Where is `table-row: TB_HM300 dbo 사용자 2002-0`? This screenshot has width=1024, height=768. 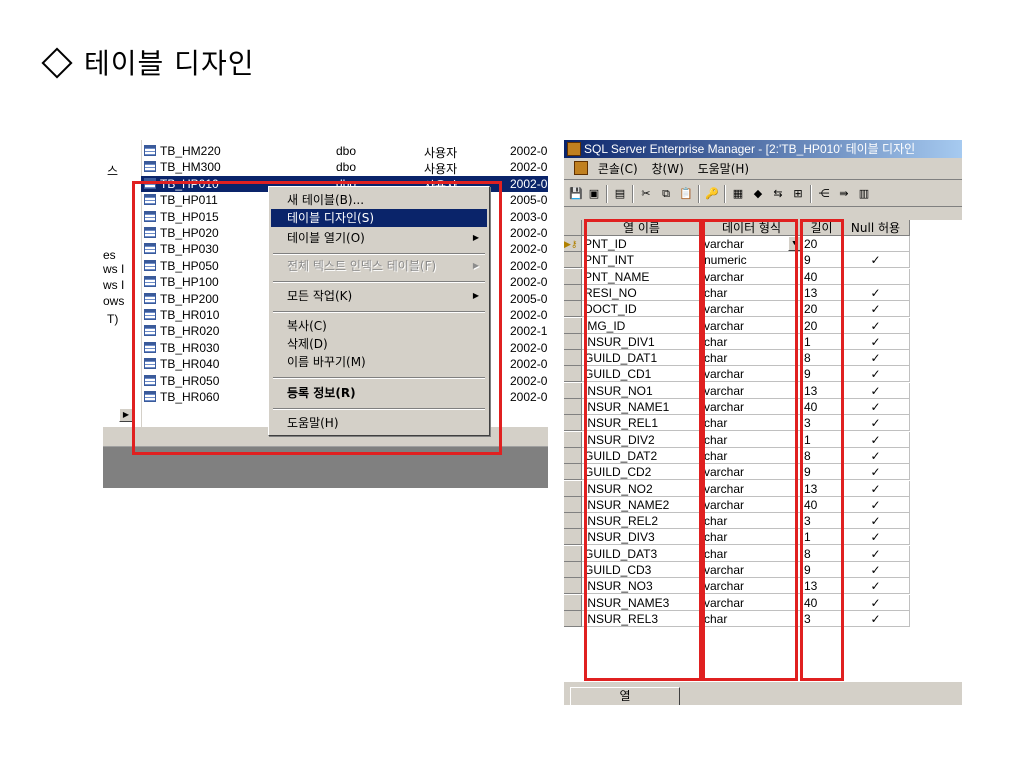
table-row: TB_HM300 dbo 사용자 2002-0 is located at coordinates (344, 167).